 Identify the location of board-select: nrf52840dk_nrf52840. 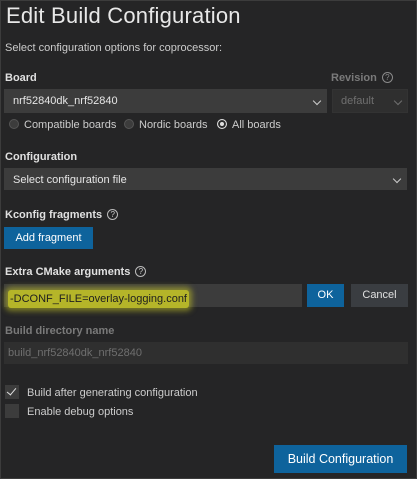
(165, 101).